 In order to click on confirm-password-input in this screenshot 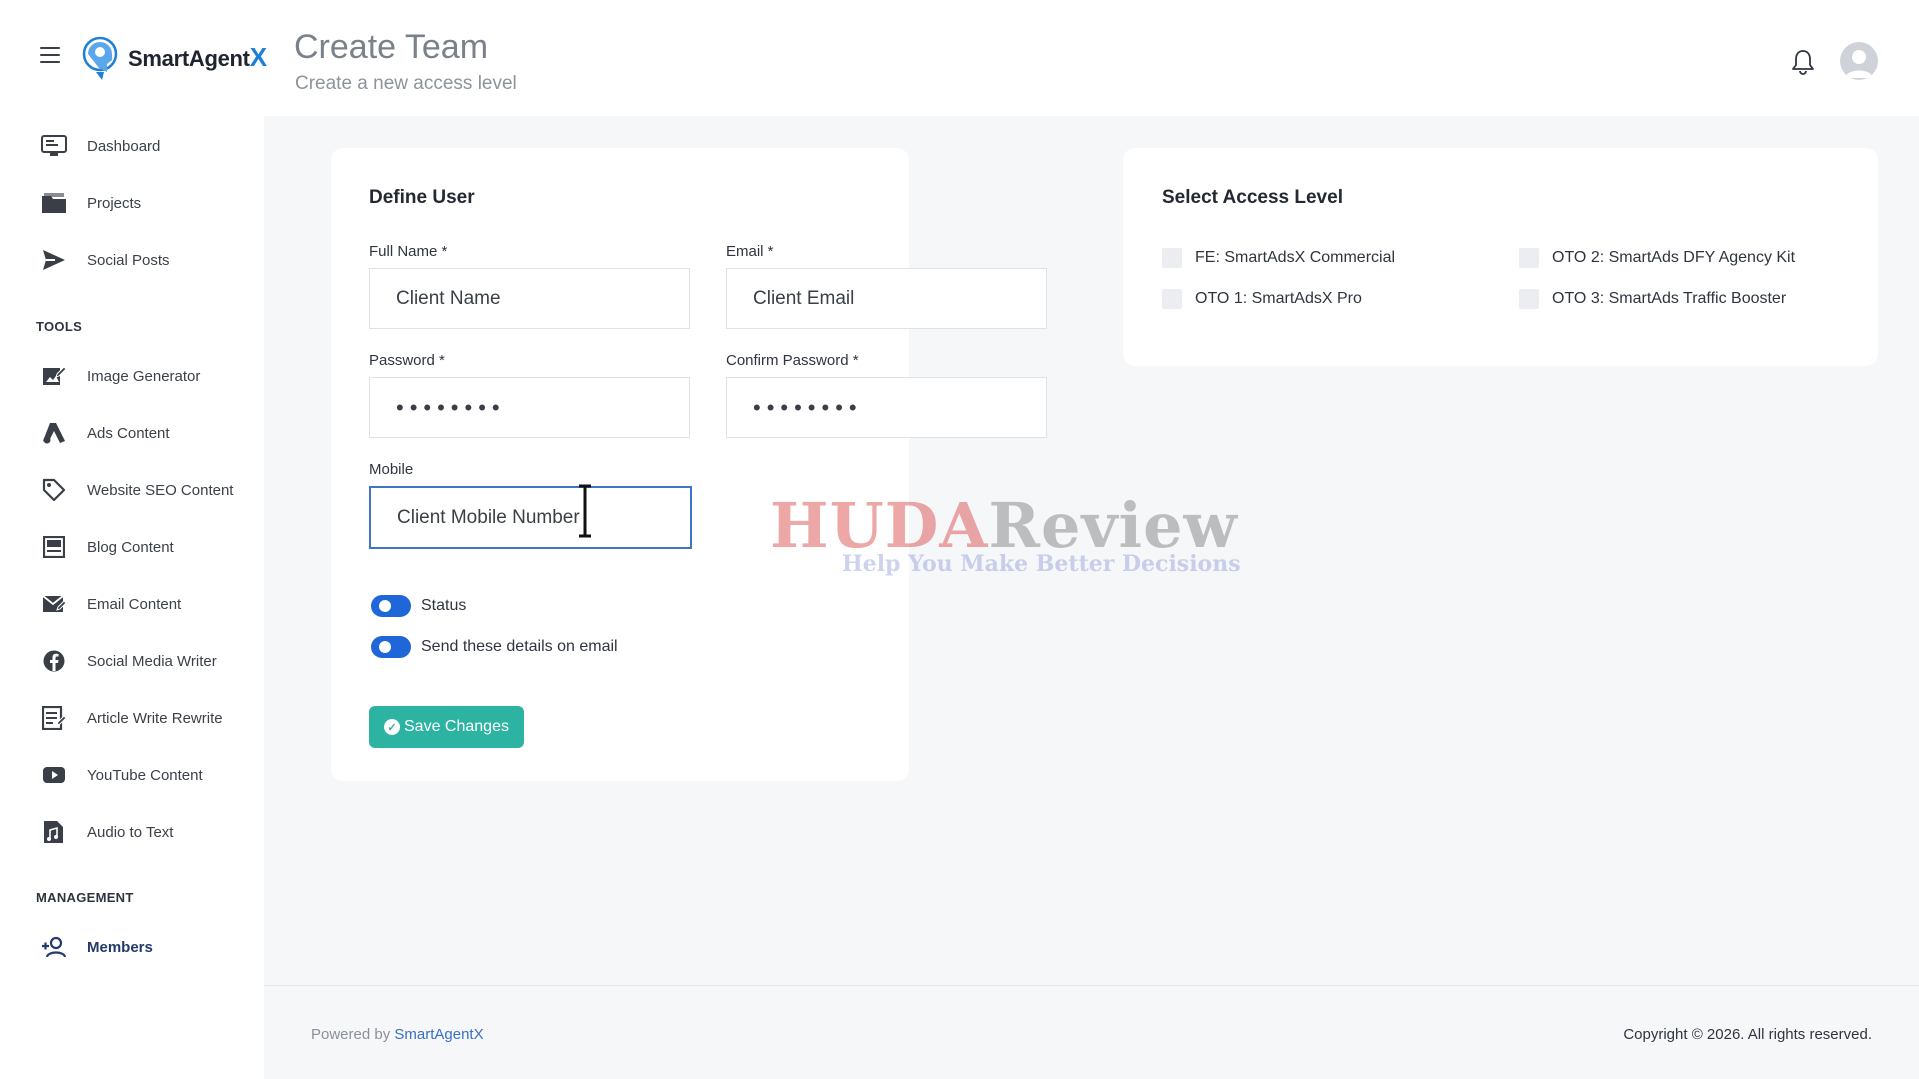, I will do `click(886, 407)`.